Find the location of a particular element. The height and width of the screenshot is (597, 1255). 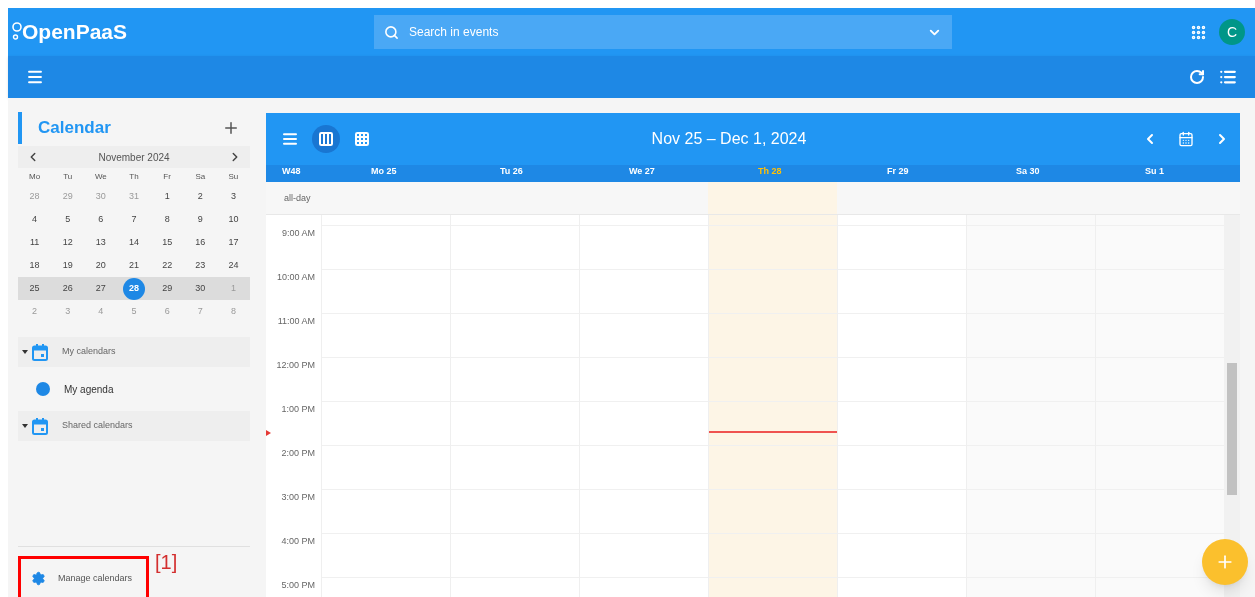

search-input: Search in events is located at coordinates (663, 32).